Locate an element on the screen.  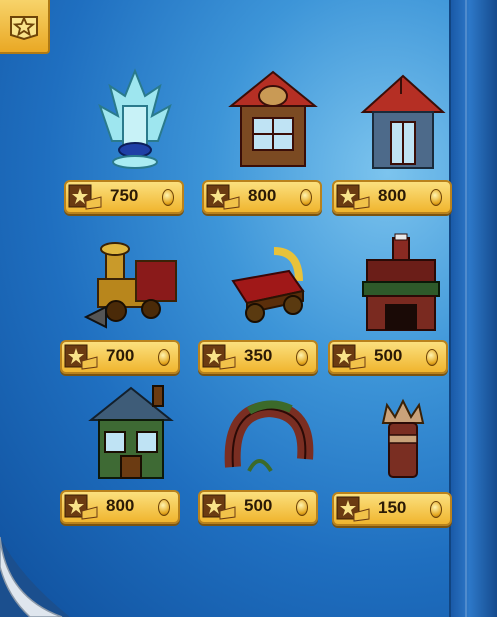
price-tag: 700 is located at coordinates (120, 357).